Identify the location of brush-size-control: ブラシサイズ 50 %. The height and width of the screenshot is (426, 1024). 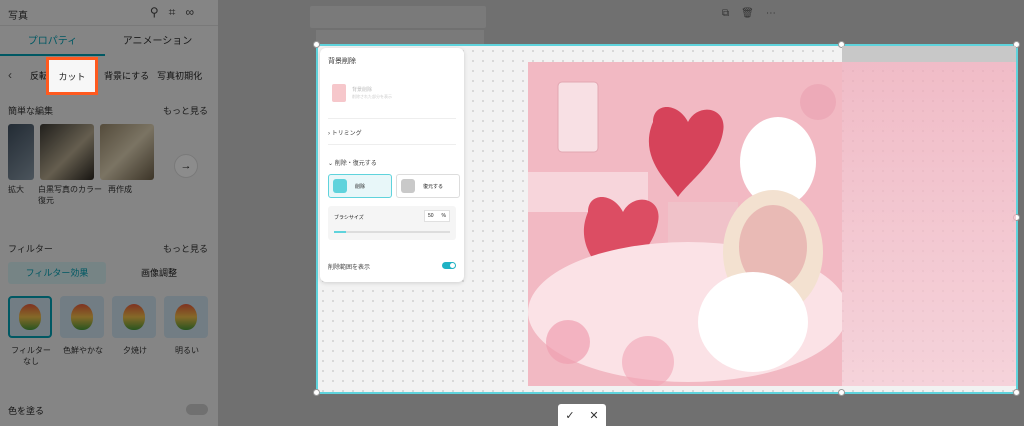
(392, 223).